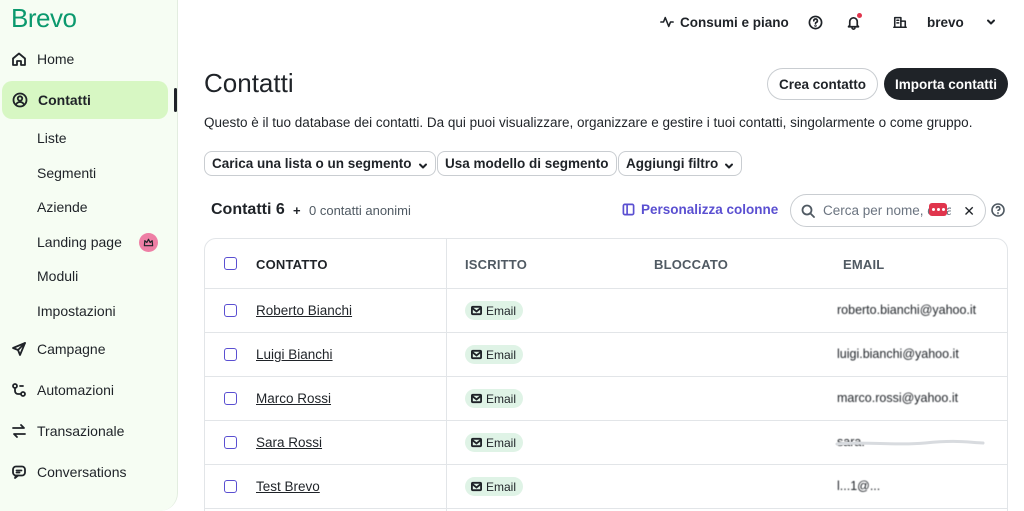 This screenshot has height=511, width=1024. What do you see at coordinates (56, 59) in the screenshot?
I see `sidebar-item-label: Home` at bounding box center [56, 59].